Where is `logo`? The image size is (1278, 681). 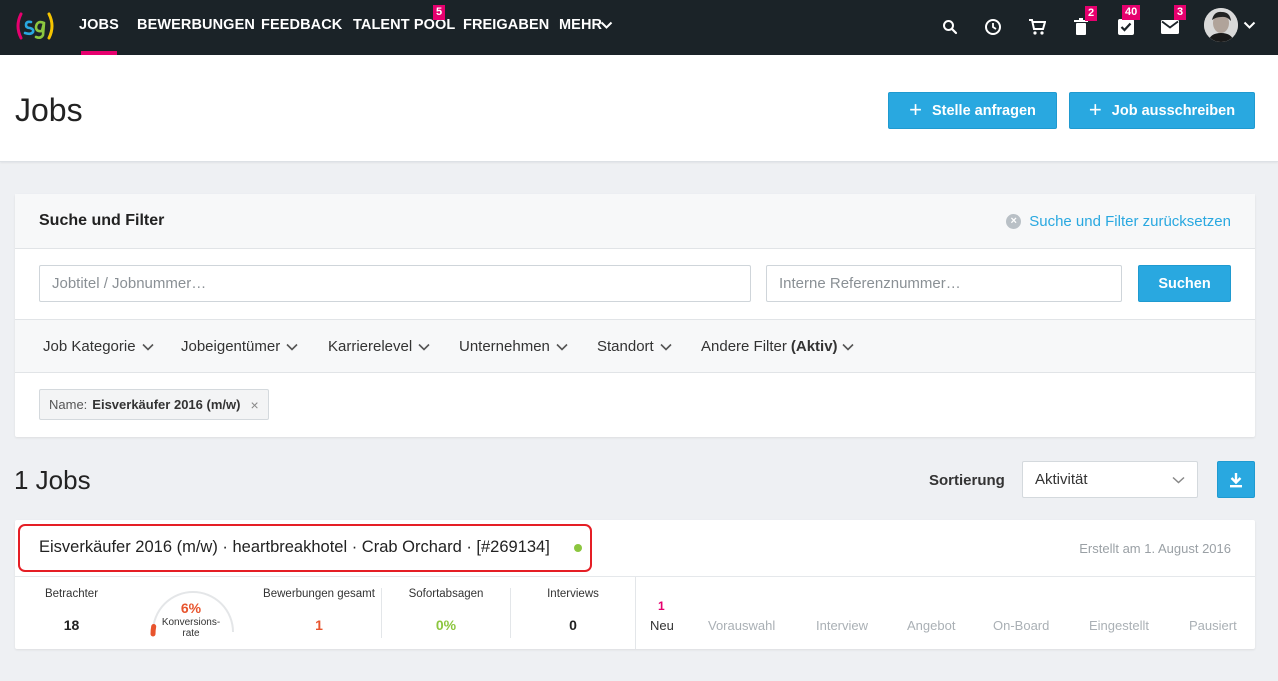
logo is located at coordinates (35, 26).